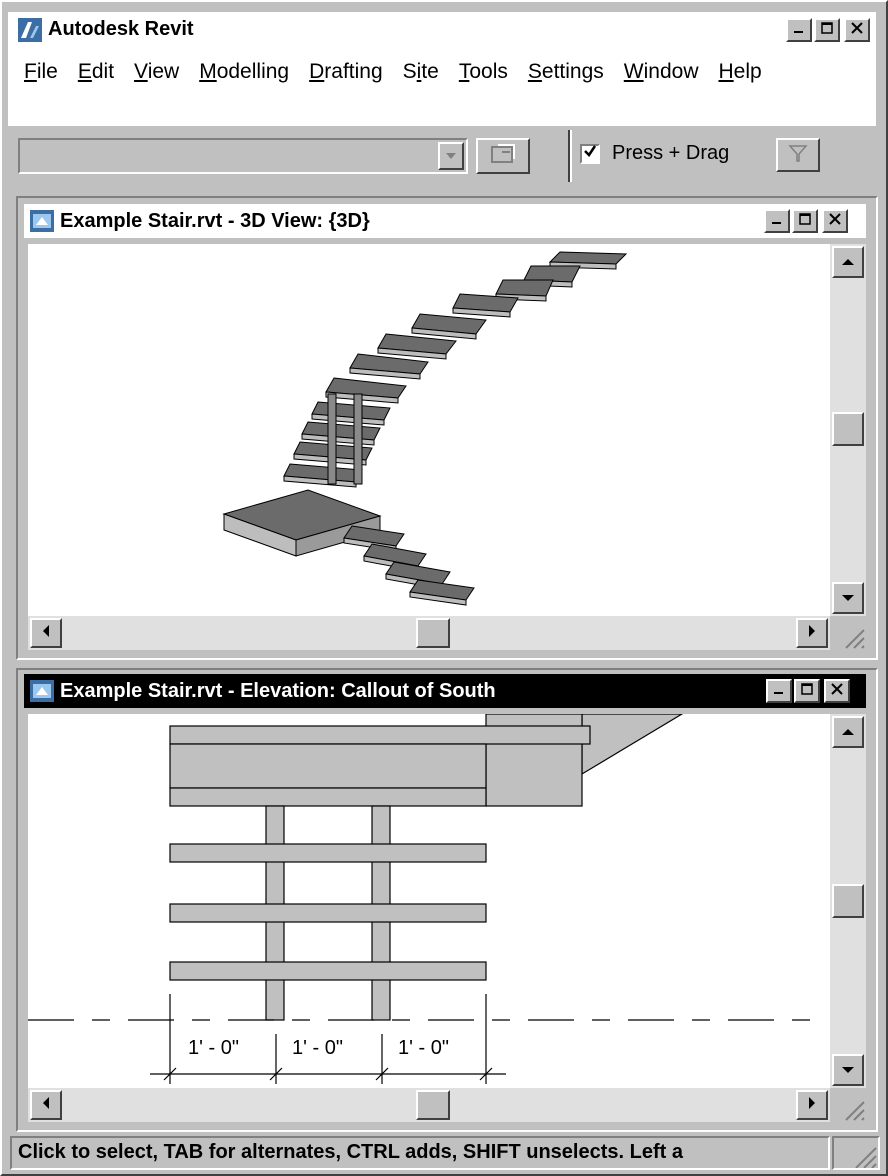  What do you see at coordinates (739, 72) in the screenshot?
I see `menu-help: Help` at bounding box center [739, 72].